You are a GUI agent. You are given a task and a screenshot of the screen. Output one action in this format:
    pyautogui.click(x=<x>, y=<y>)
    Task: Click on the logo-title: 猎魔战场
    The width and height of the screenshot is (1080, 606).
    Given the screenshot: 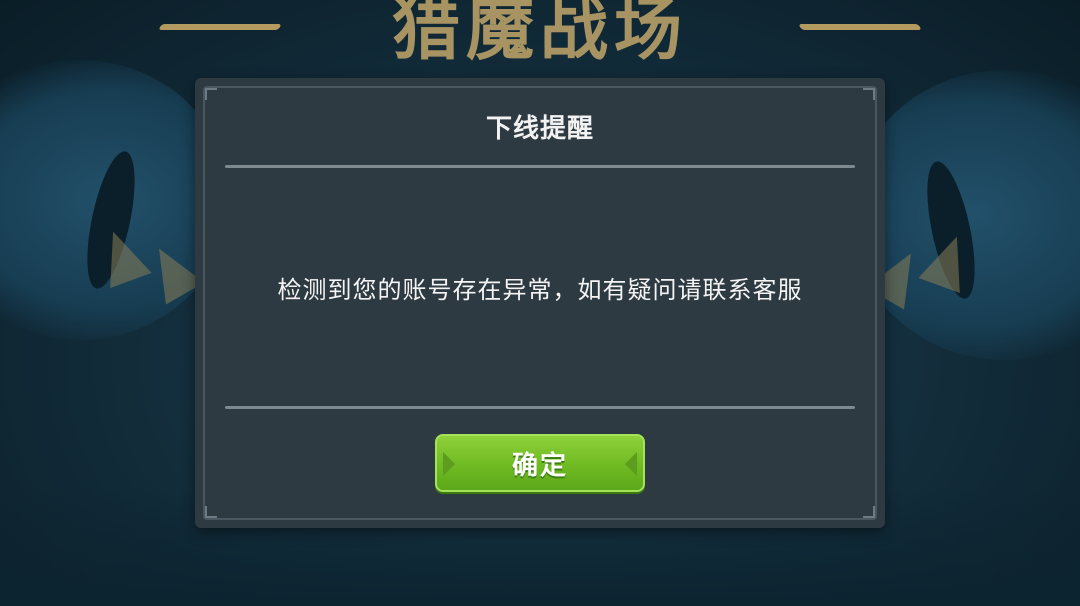 What is the action you would take?
    pyautogui.click(x=539, y=35)
    